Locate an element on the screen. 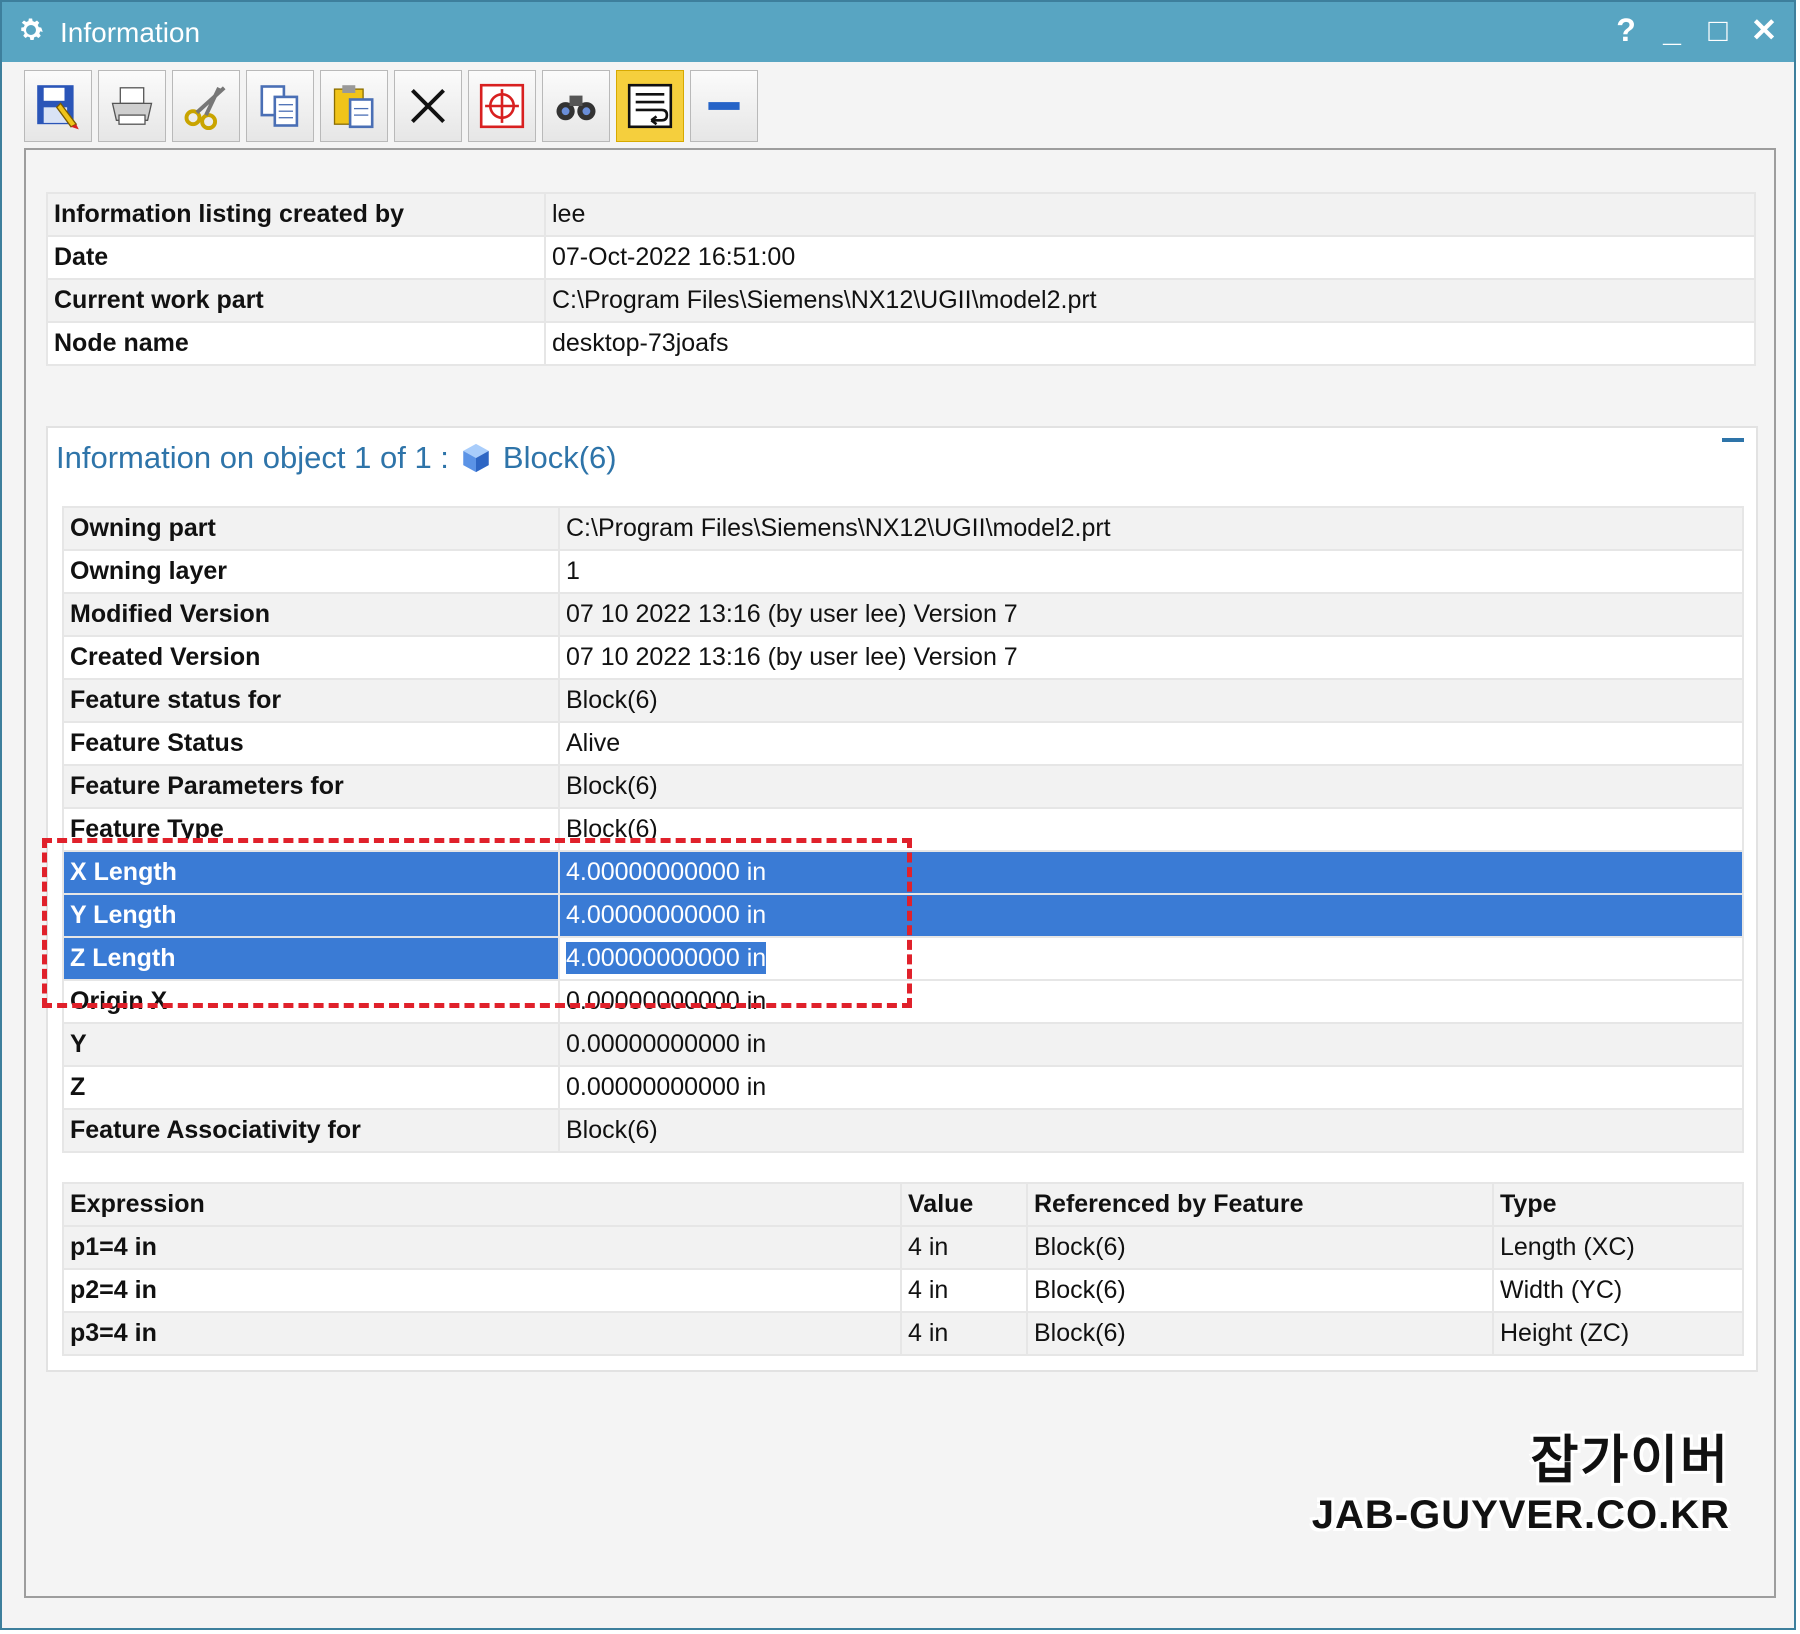 Image resolution: width=1800 pixels, height=1634 pixels. expression-cell: Height (ZC) is located at coordinates (1618, 1333).